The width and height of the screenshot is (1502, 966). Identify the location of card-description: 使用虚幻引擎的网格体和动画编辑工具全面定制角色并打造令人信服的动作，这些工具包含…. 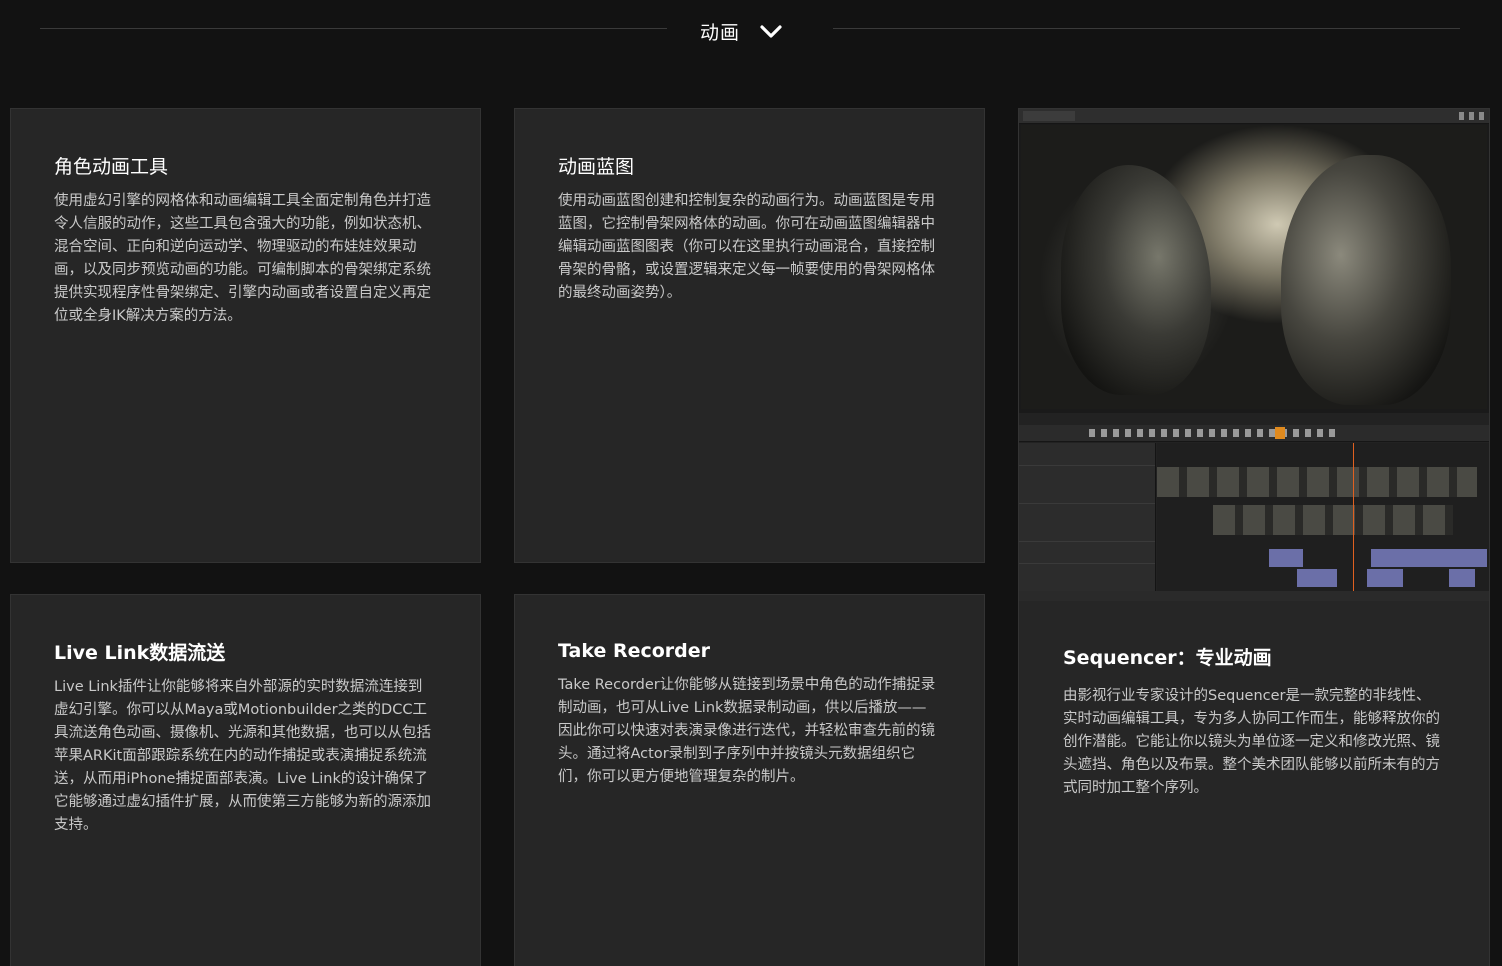
(242, 258).